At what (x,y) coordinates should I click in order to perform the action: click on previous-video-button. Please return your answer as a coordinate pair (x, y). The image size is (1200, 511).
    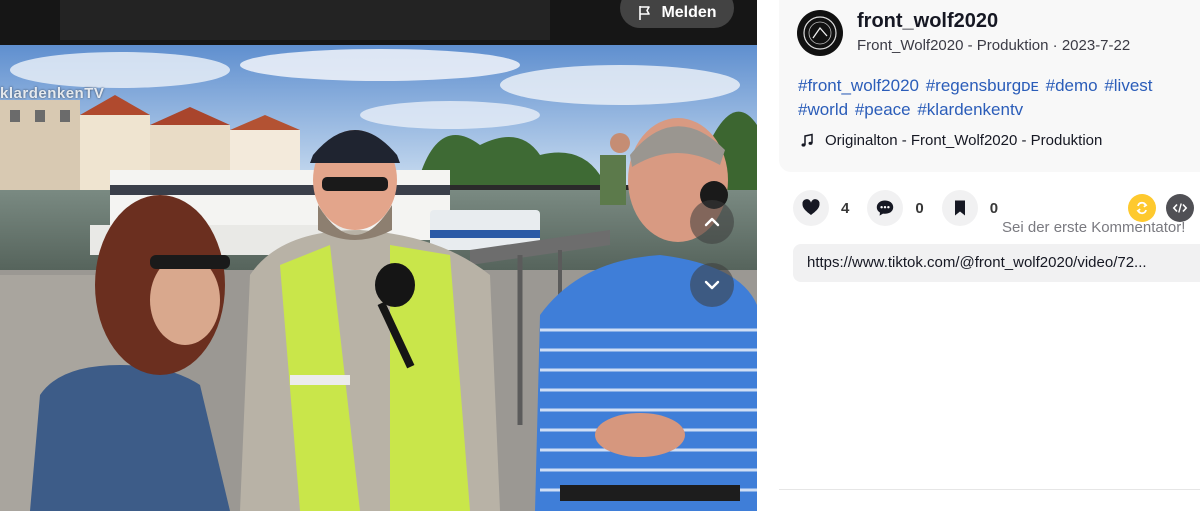
    Looking at the image, I should click on (712, 222).